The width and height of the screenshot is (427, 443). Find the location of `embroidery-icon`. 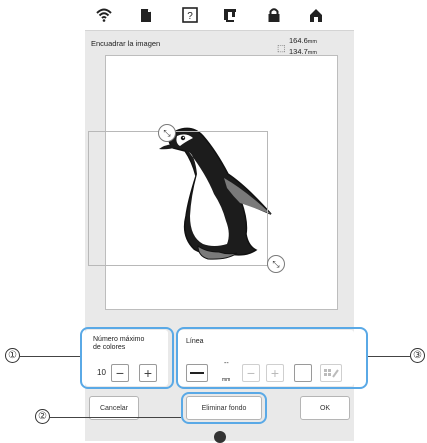

embroidery-icon is located at coordinates (231, 15).